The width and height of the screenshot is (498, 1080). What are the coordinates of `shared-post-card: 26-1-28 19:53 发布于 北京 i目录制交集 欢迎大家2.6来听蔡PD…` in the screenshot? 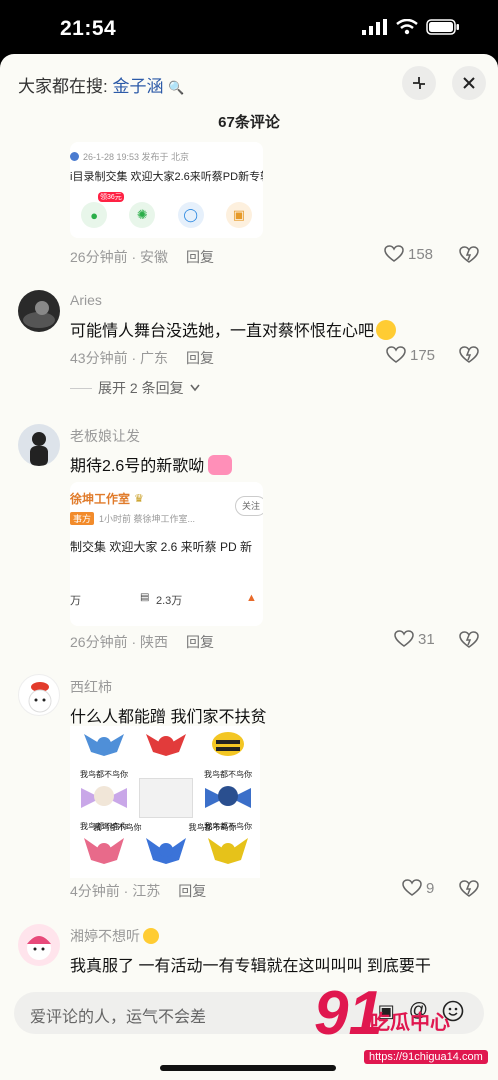 It's located at (166, 190).